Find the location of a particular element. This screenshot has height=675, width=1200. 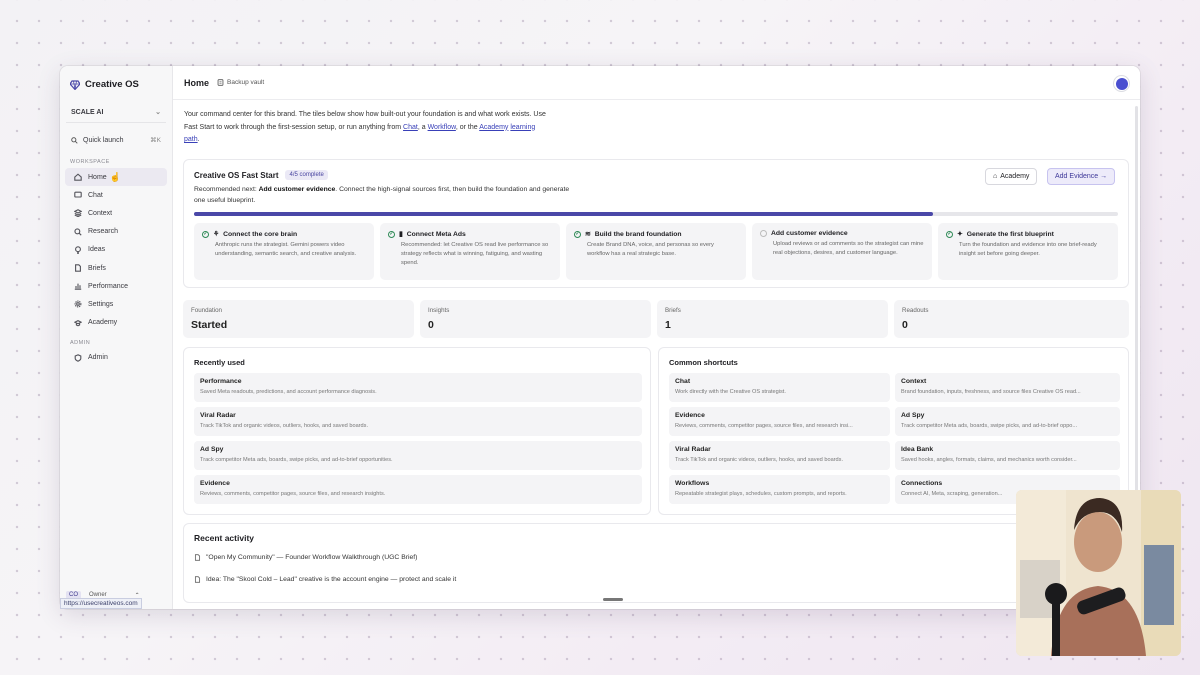

layers-icon: ≋ is located at coordinates (588, 234).